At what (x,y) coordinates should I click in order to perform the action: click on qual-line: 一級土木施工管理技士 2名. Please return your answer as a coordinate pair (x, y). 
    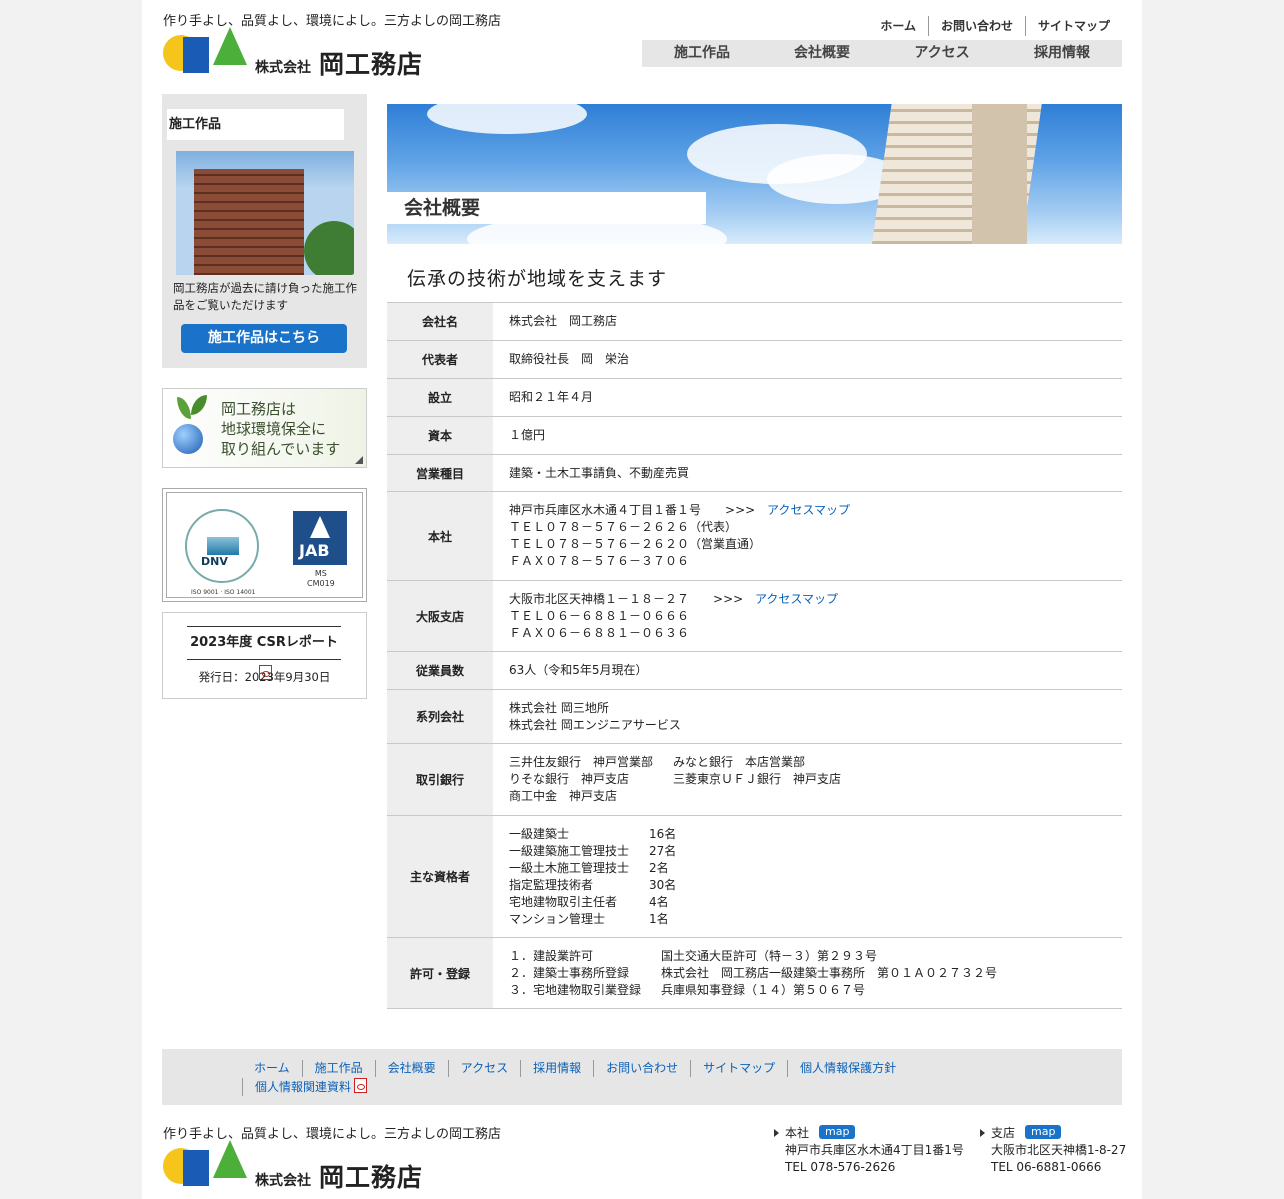
    Looking at the image, I should click on (815, 868).